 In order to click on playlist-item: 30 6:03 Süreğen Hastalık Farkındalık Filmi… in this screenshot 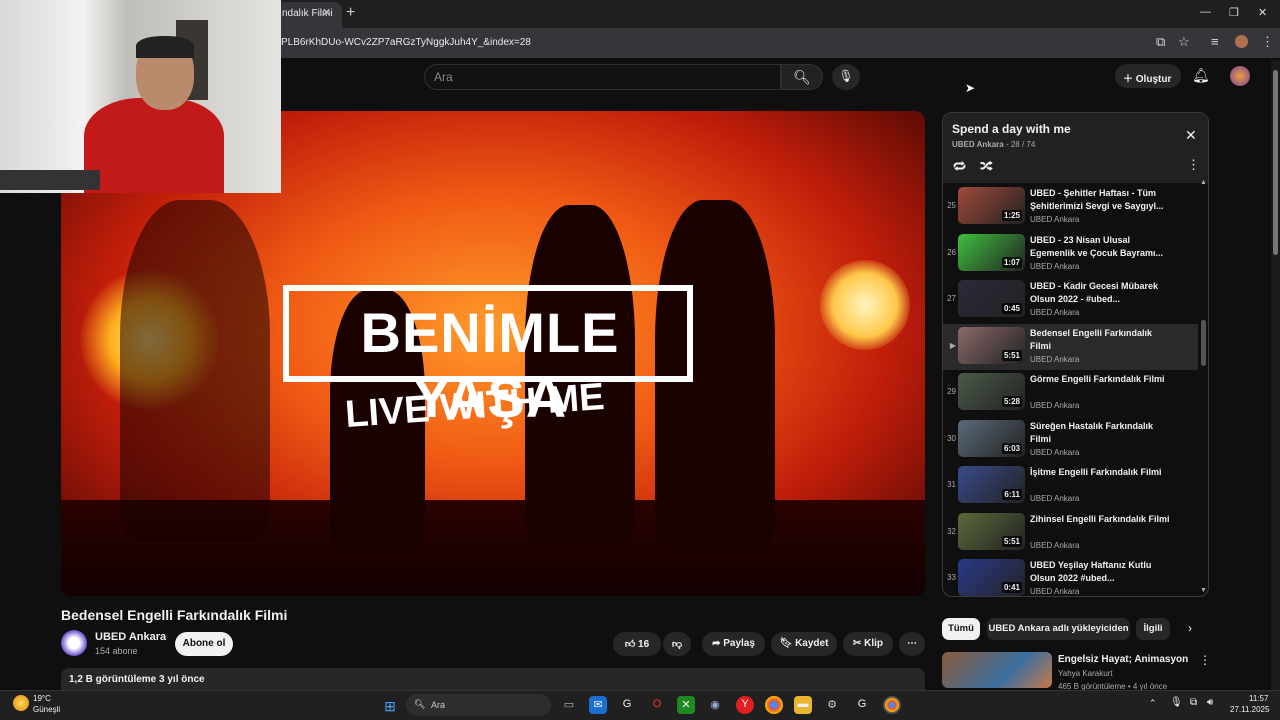, I will do `click(1070, 440)`.